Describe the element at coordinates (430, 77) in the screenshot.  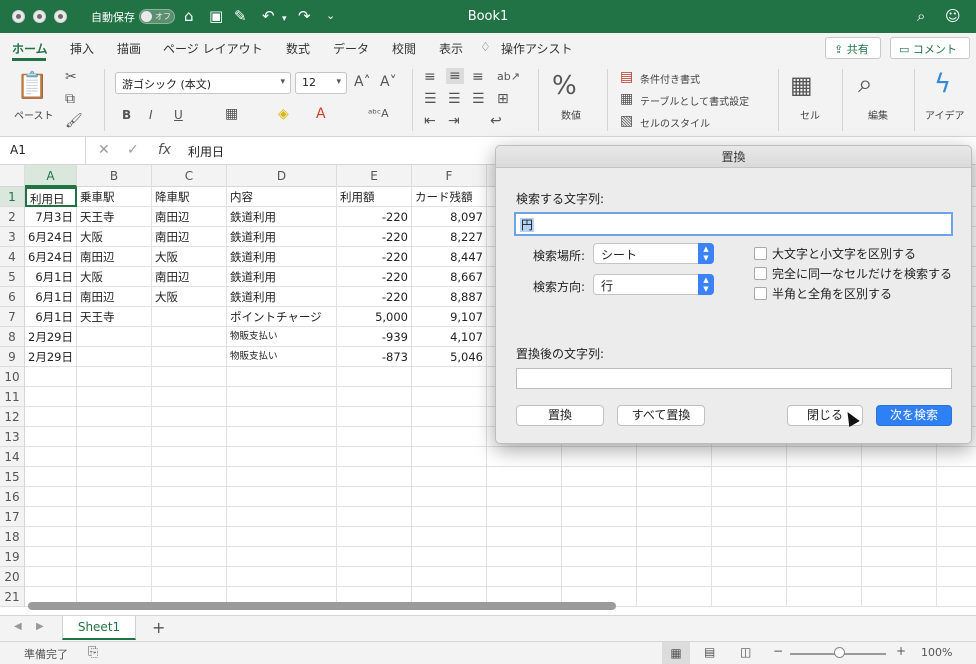
I see `align-top-icon: ≡` at that location.